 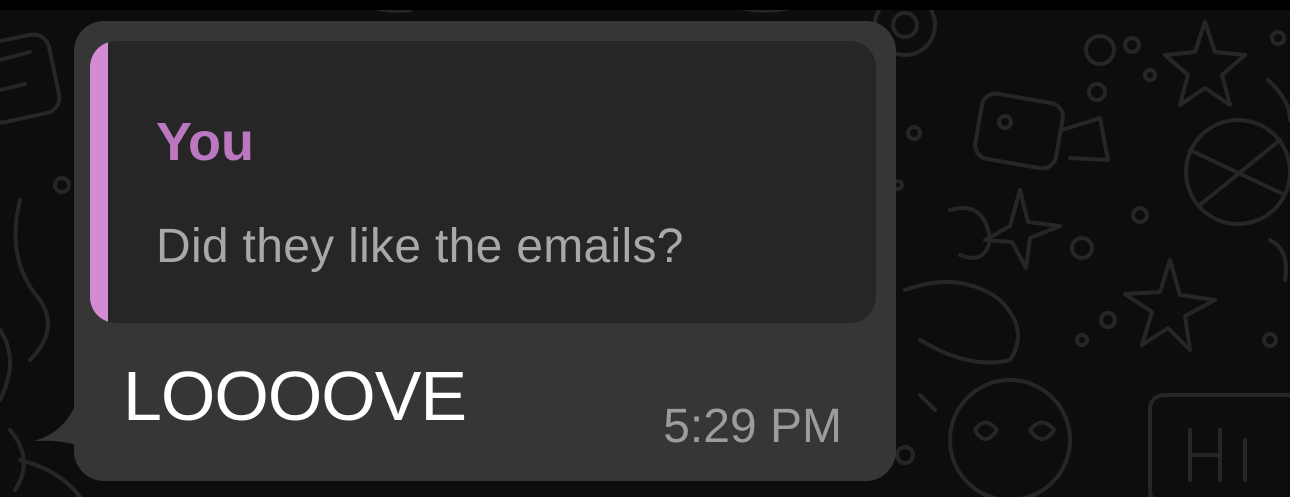 I want to click on quote-accent-bar, so click(x=99, y=182).